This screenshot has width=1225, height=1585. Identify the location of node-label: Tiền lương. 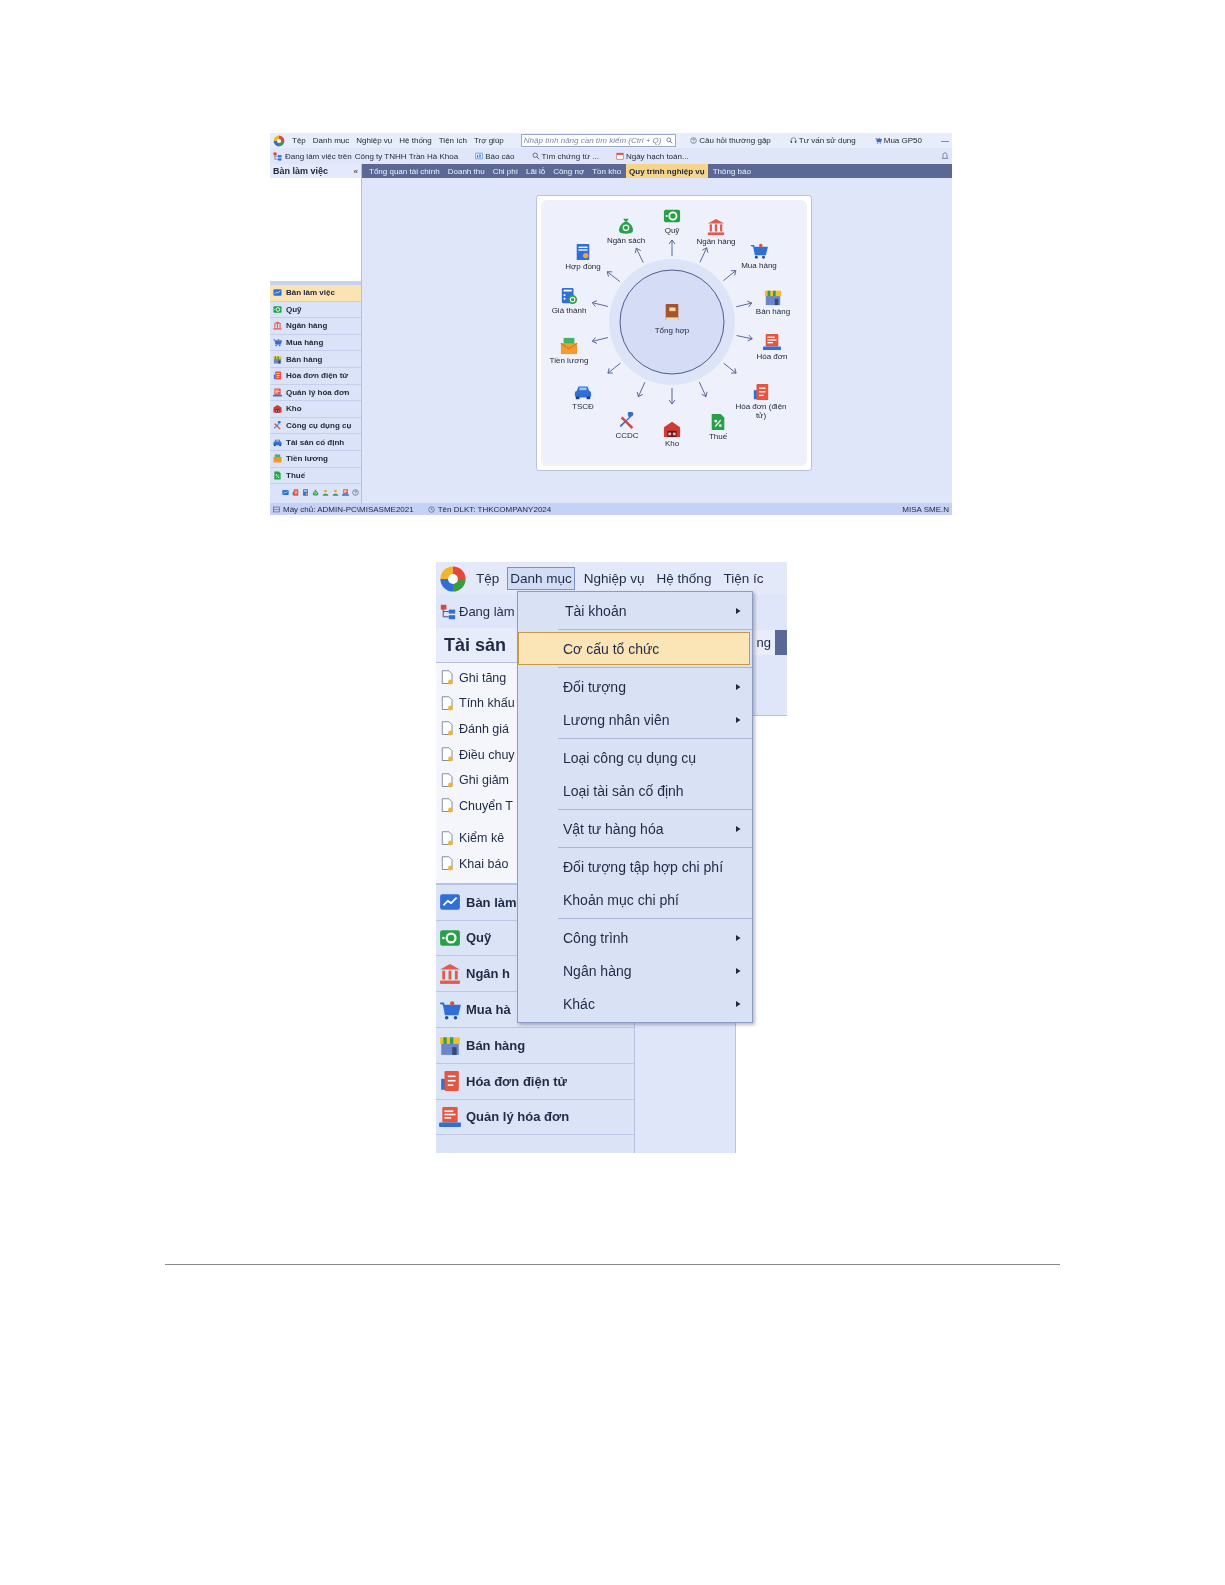
(569, 361).